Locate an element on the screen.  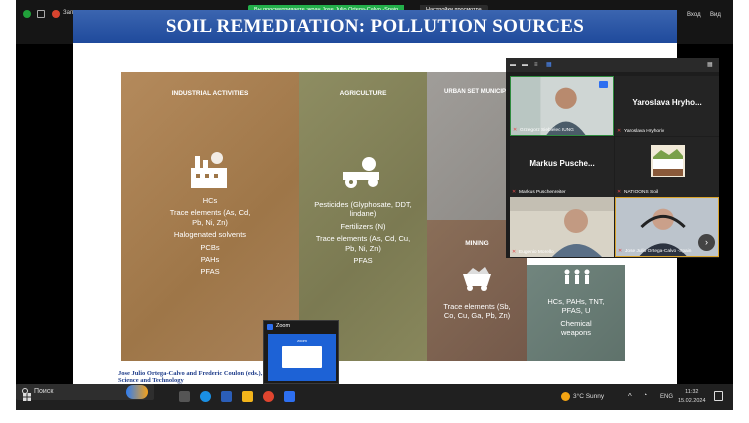
search-highlight-icon is located at coordinates (137, 392).